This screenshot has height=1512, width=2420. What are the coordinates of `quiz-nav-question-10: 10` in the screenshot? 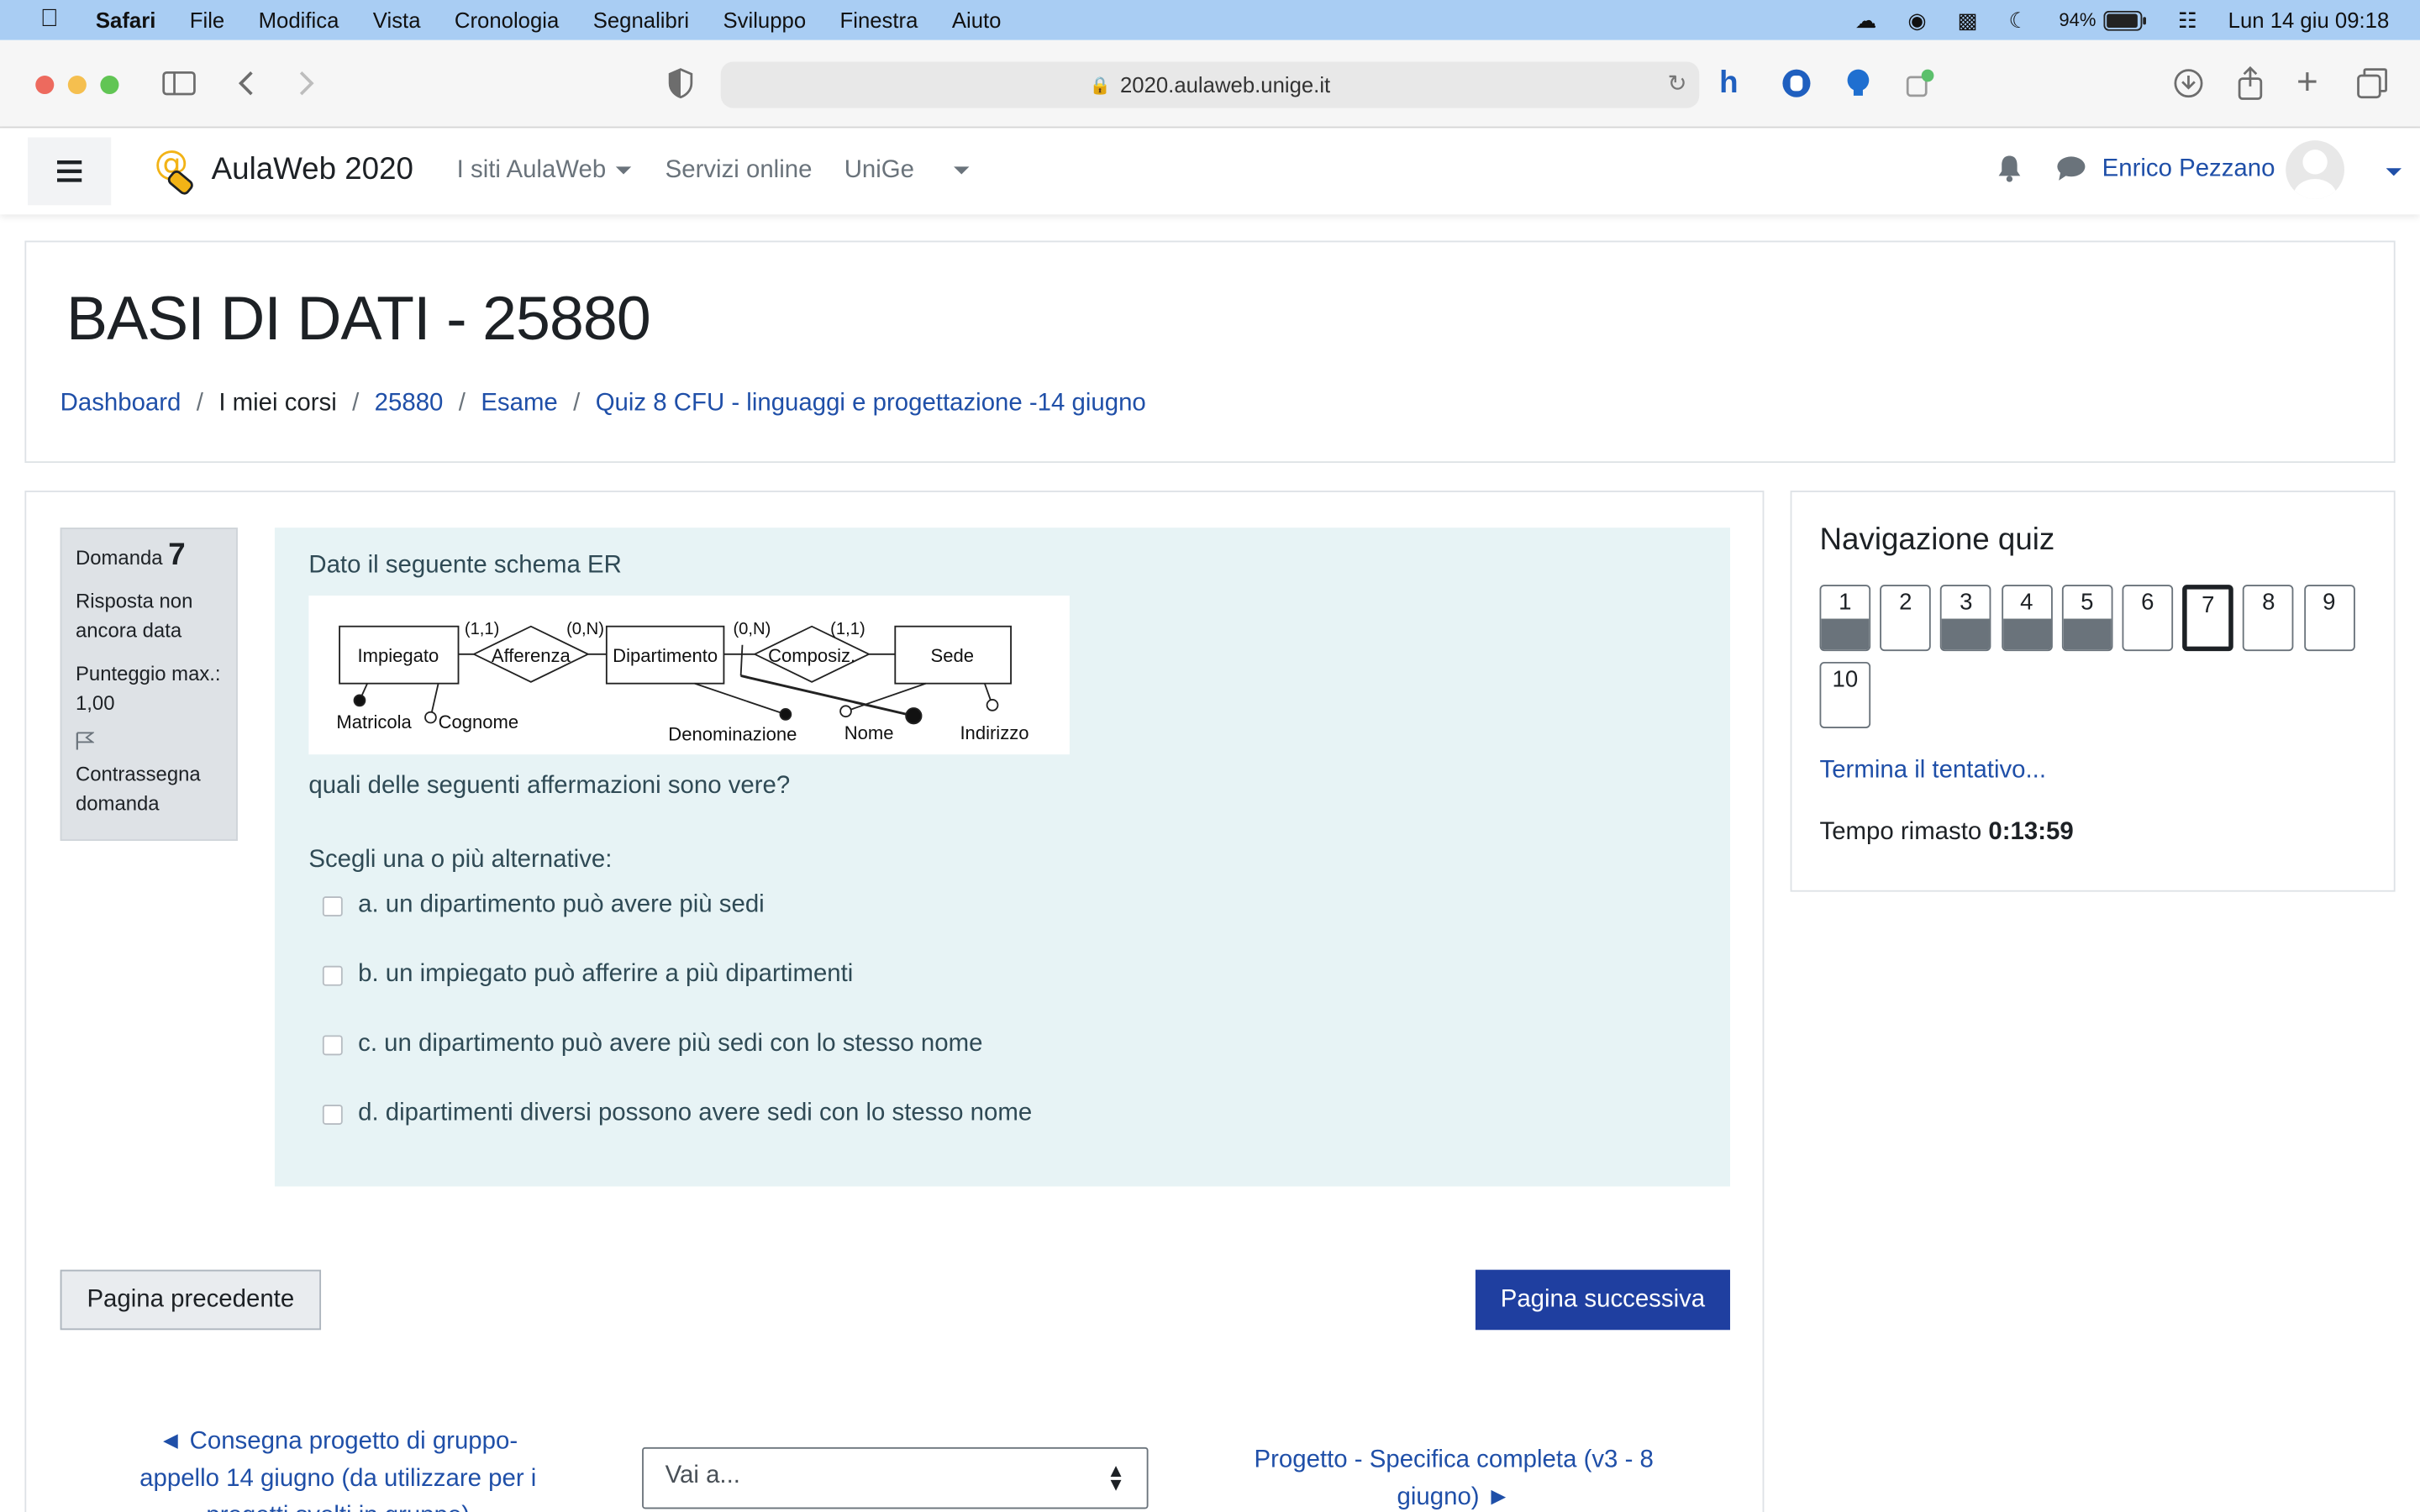 It's located at (1845, 694).